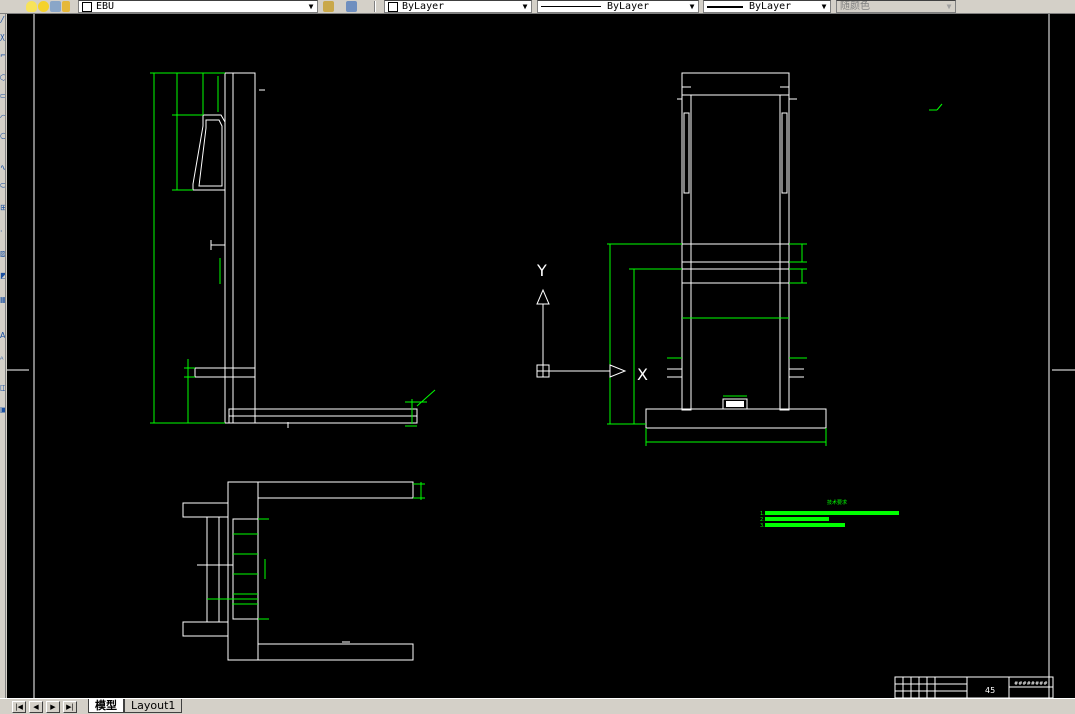  What do you see at coordinates (2, 335) in the screenshot?
I see `mtext-tool-icon: A` at bounding box center [2, 335].